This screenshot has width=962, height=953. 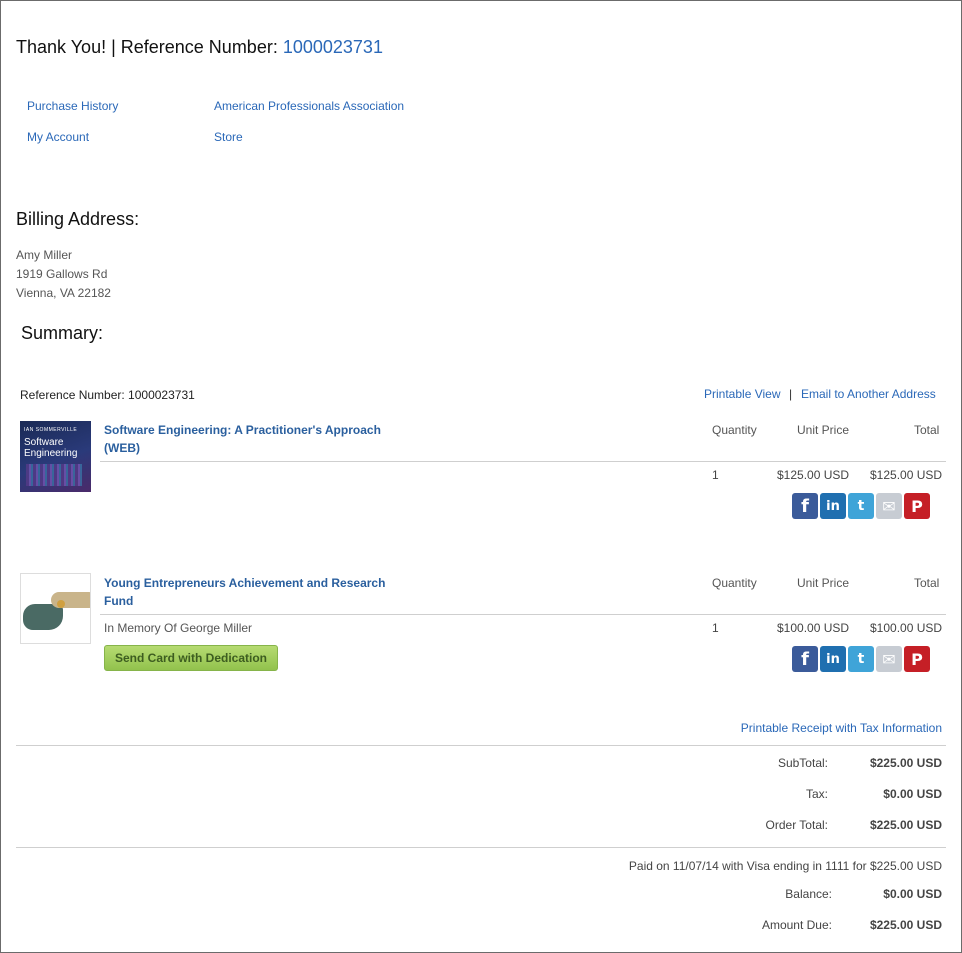 I want to click on billing-heading: Billing Address:, so click(x=78, y=219).